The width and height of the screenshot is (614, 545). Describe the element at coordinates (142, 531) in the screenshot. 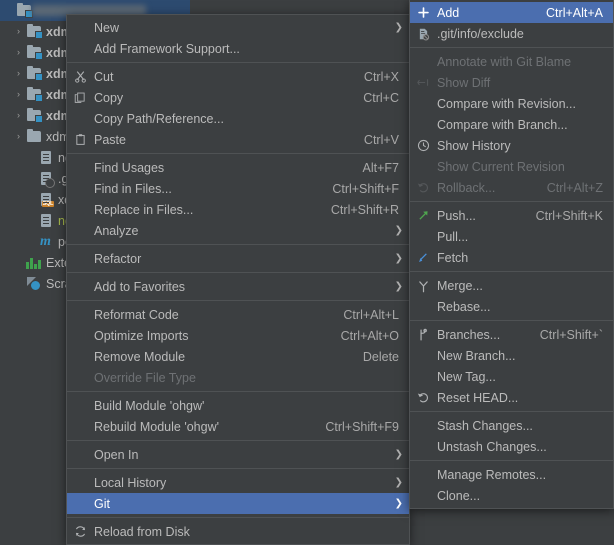

I see `menu-item-label: Reload from Disk` at that location.